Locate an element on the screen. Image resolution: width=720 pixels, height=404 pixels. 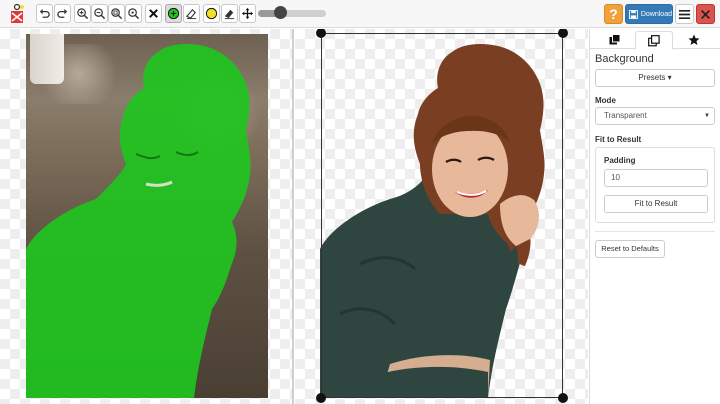
download-label: Download is located at coordinates (656, 14).